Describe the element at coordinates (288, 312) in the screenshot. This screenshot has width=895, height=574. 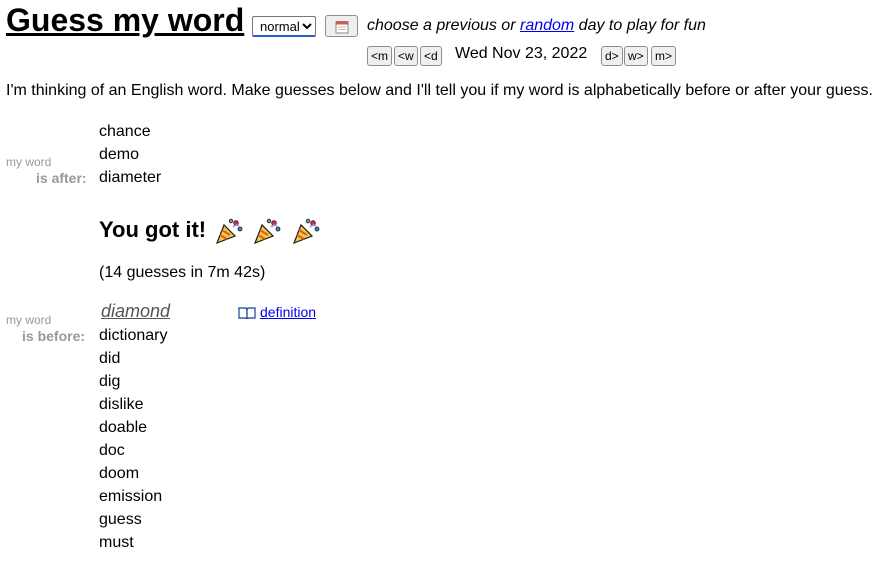
I see `definition-label: definition` at that location.